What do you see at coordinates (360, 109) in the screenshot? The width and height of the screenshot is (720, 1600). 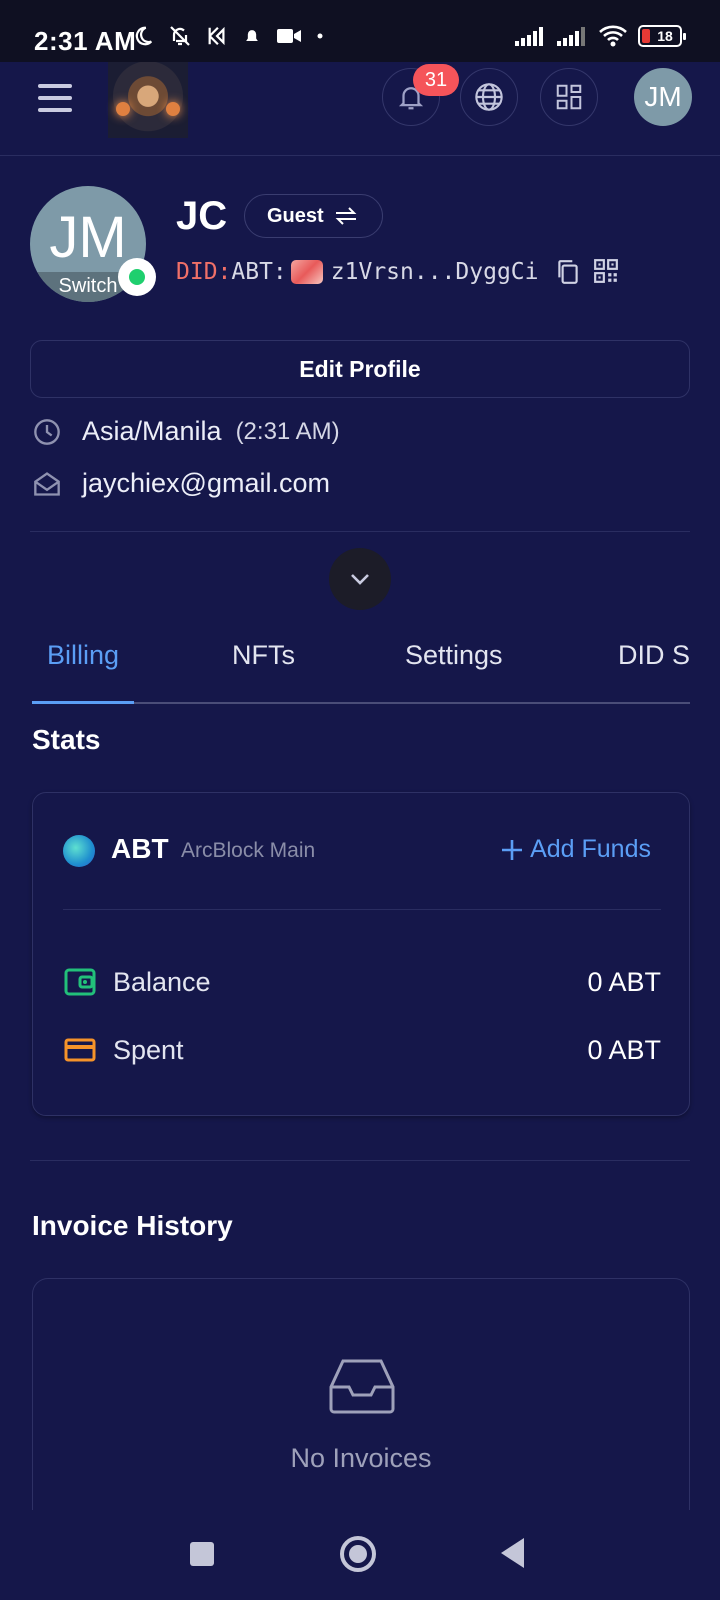 I see `app-header: 31 JM` at bounding box center [360, 109].